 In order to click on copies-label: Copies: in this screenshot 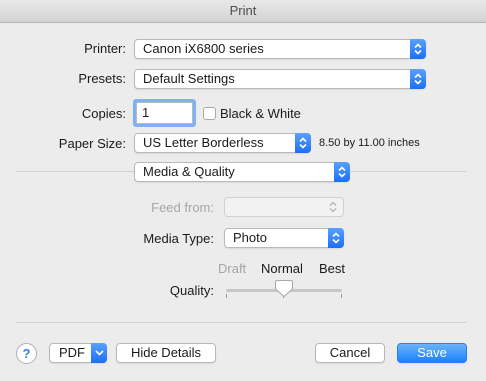, I will do `click(103, 113)`.